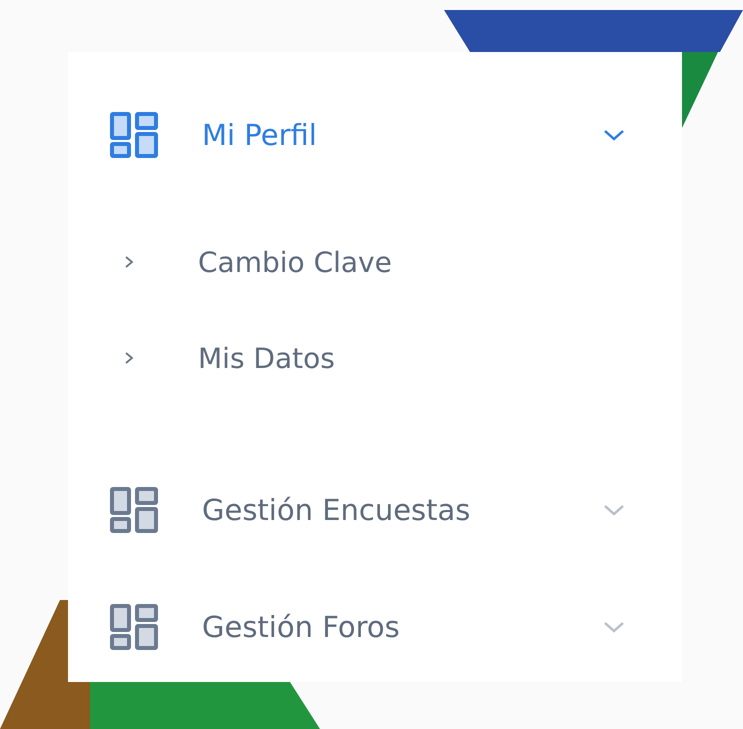 This screenshot has height=729, width=743. Describe the element at coordinates (375, 627) in the screenshot. I see `menu-item: Gestión Foros` at that location.